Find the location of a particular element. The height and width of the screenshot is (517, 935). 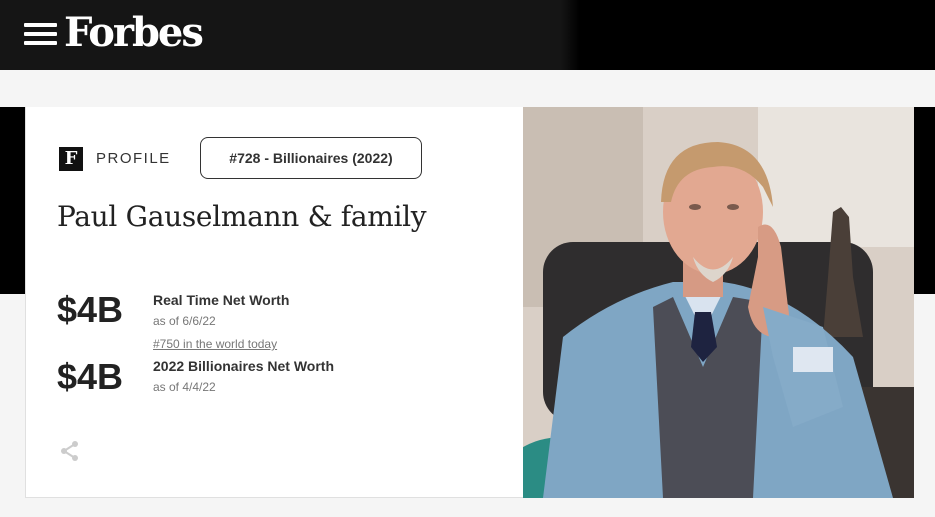

annual-net-worth-label: 2022 Billionaires Net Worth is located at coordinates (244, 366).